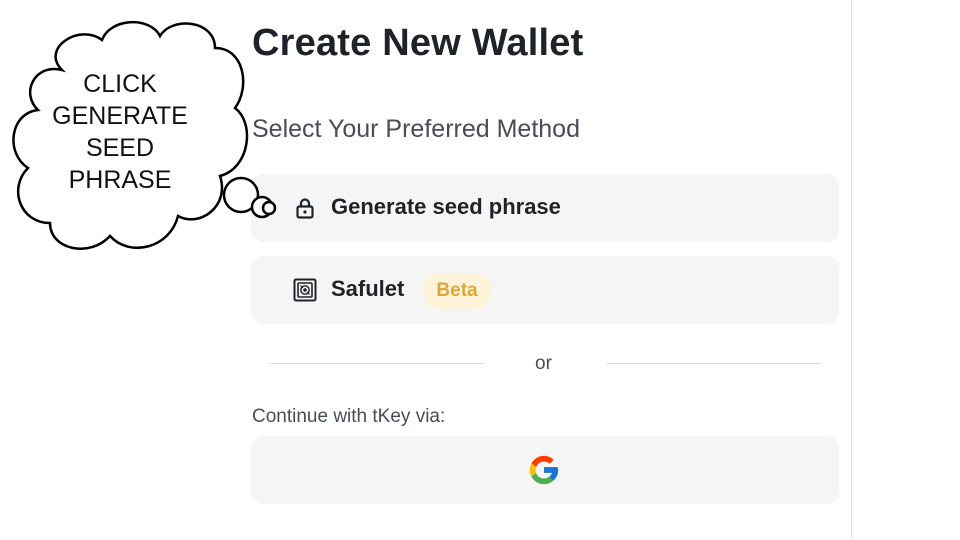 The image size is (960, 540). Describe the element at coordinates (120, 116) in the screenshot. I see `callout-line: GENERATE` at that location.